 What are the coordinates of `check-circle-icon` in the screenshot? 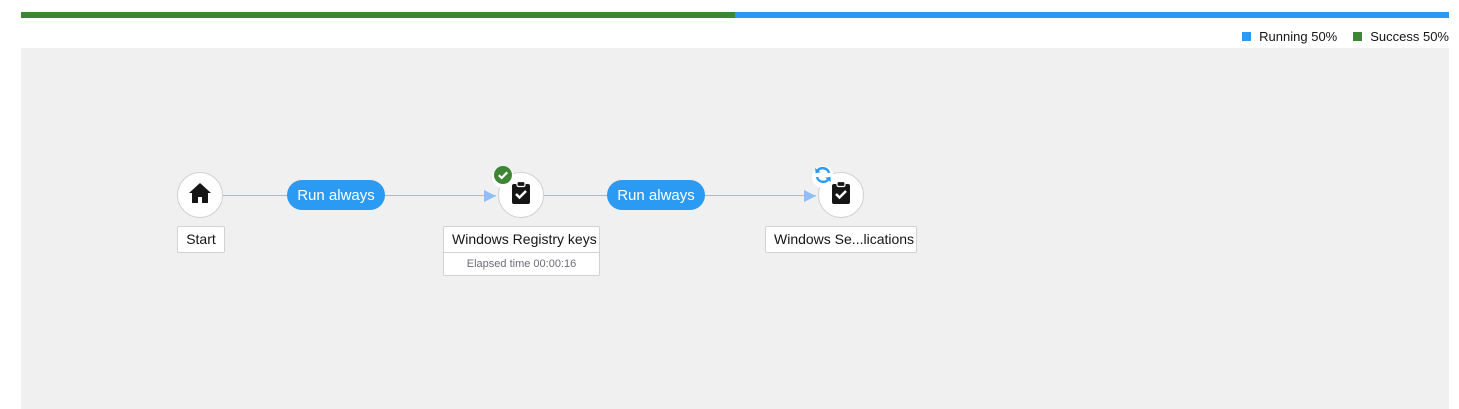 It's located at (503, 177).